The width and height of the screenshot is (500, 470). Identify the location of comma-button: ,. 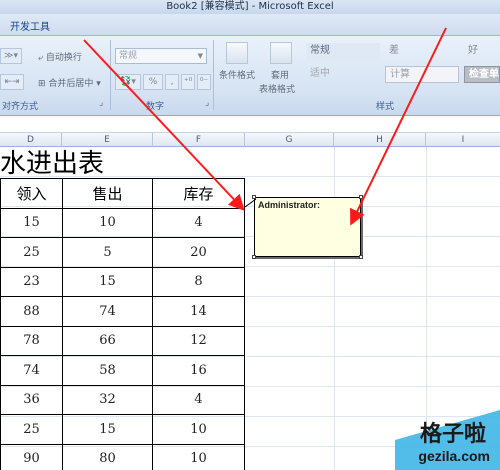
(172, 82).